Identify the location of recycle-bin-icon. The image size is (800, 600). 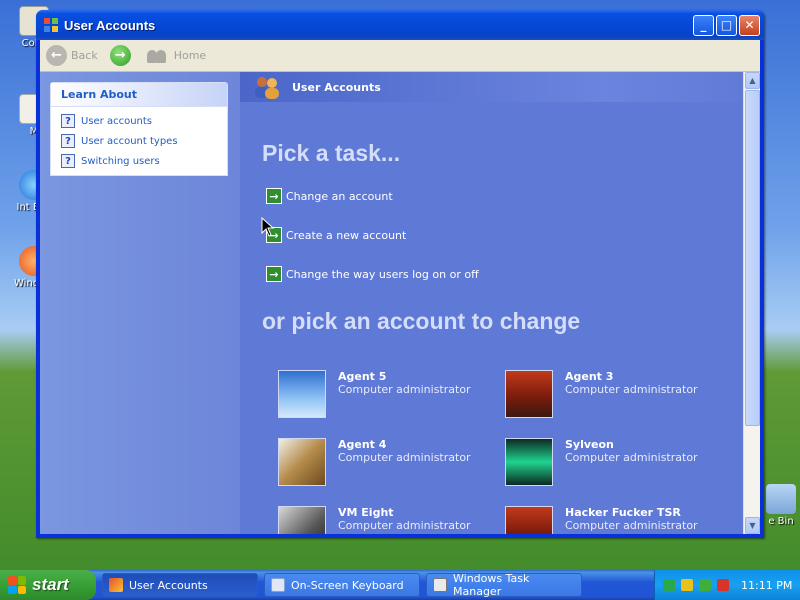
(781, 499).